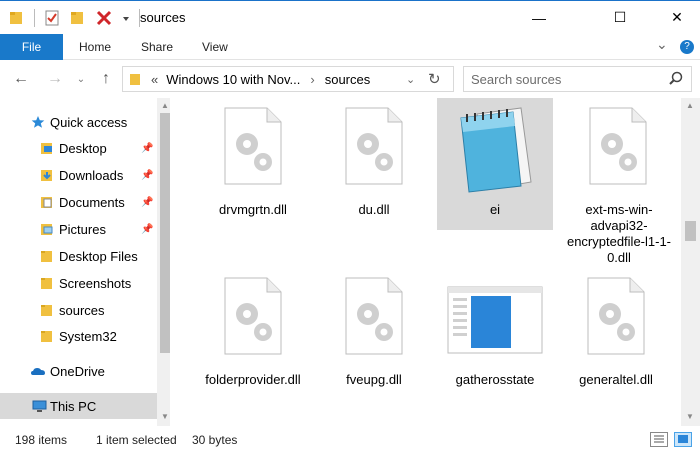 The image size is (700, 454). Describe the element at coordinates (253, 379) in the screenshot. I see `file-name: folderprovider.dll` at that location.